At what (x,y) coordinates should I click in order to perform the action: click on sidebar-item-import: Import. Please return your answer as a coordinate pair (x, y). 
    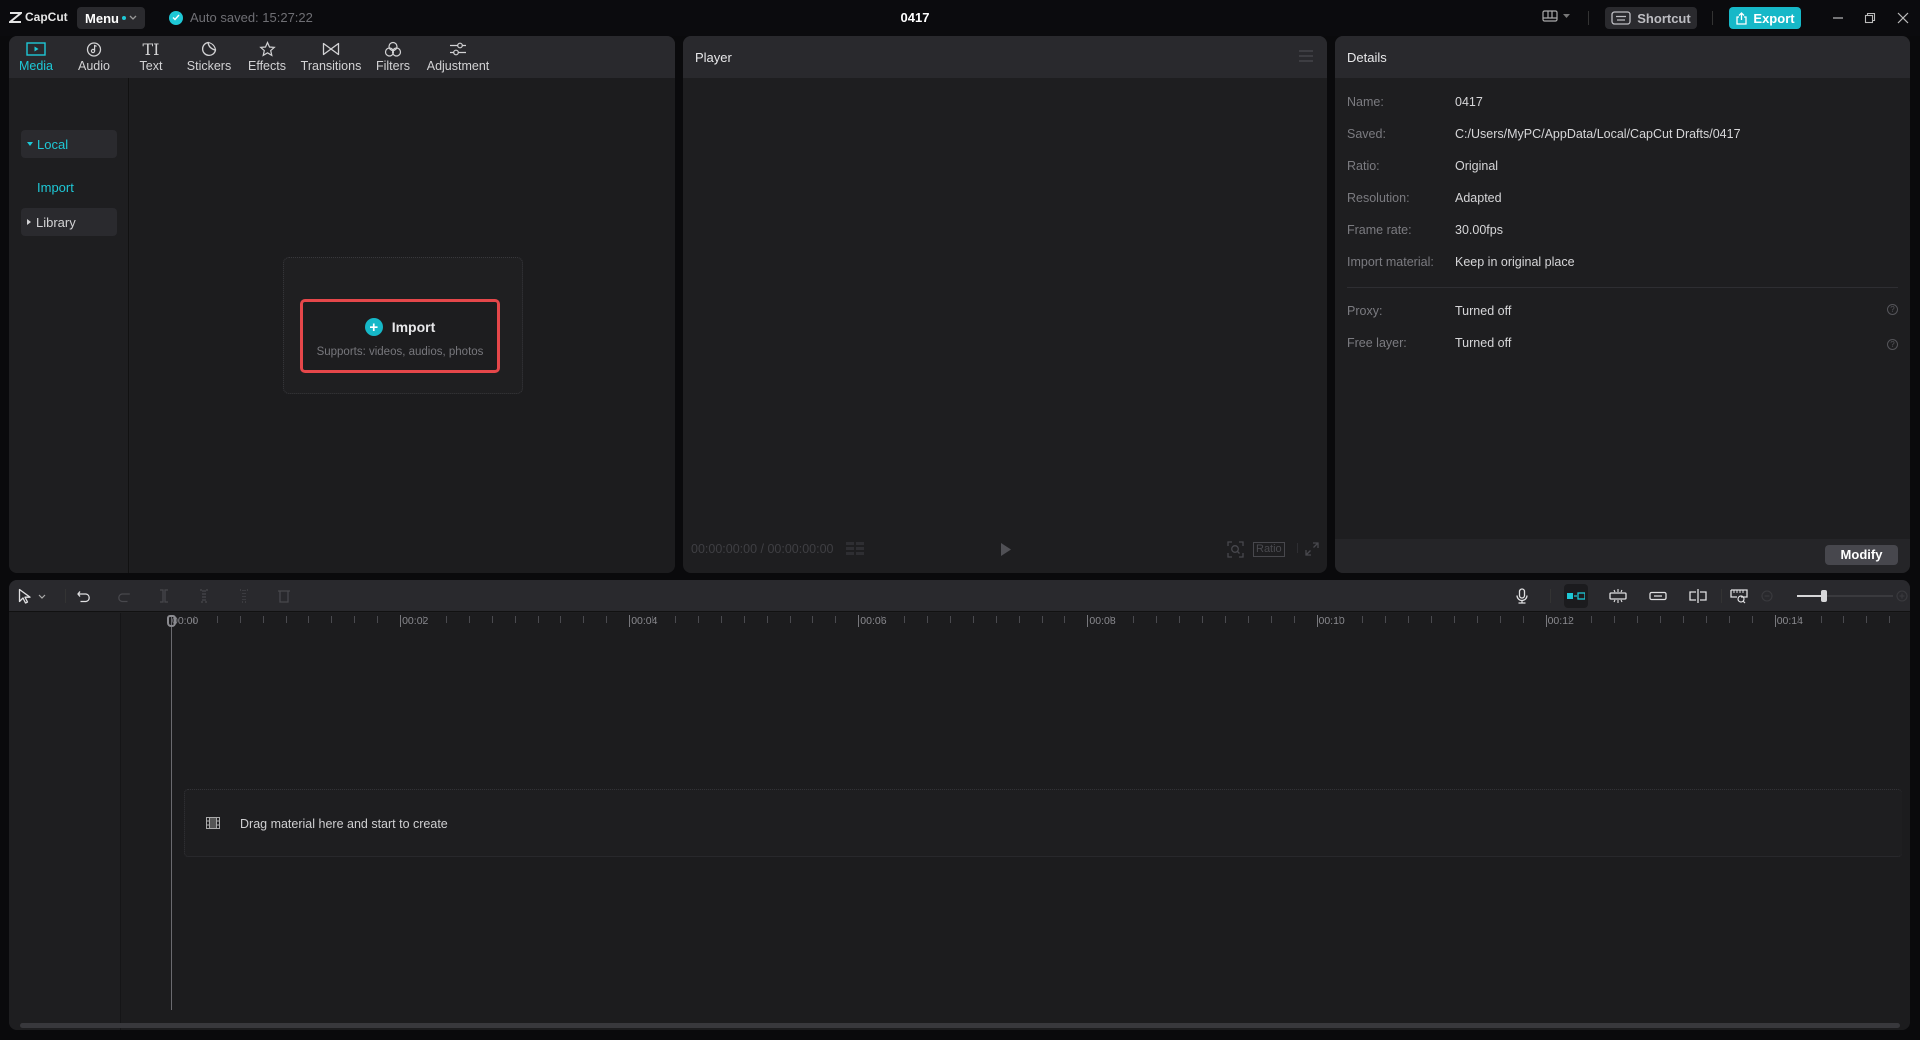
    Looking at the image, I should click on (55, 187).